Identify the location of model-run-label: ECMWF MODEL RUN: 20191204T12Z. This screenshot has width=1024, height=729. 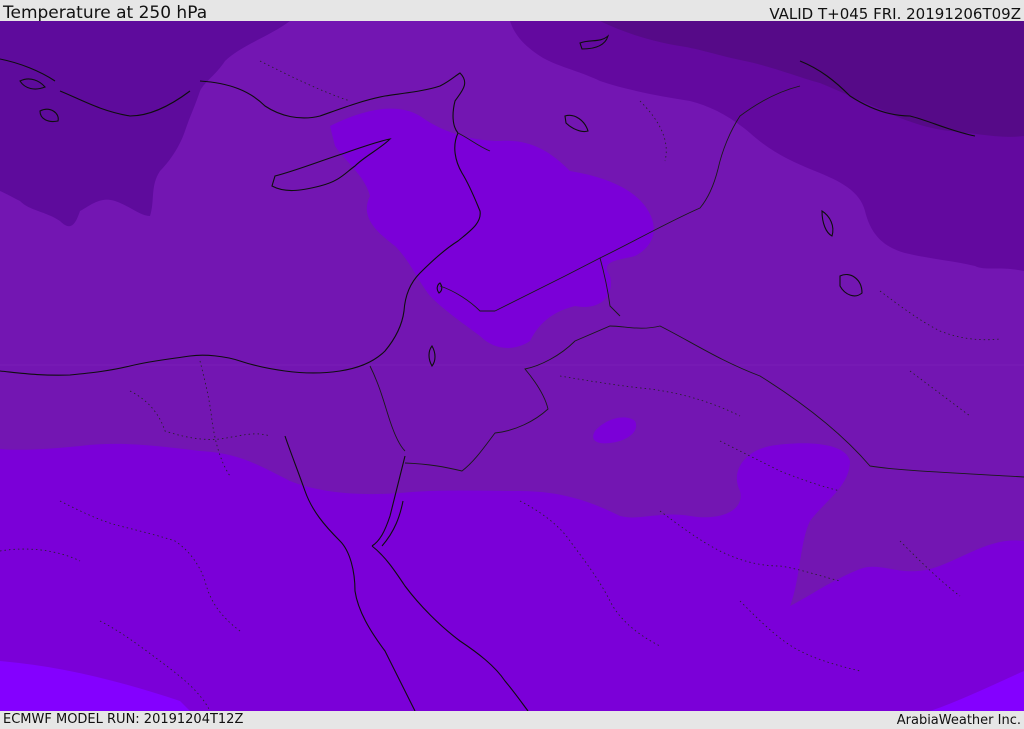
(123, 719).